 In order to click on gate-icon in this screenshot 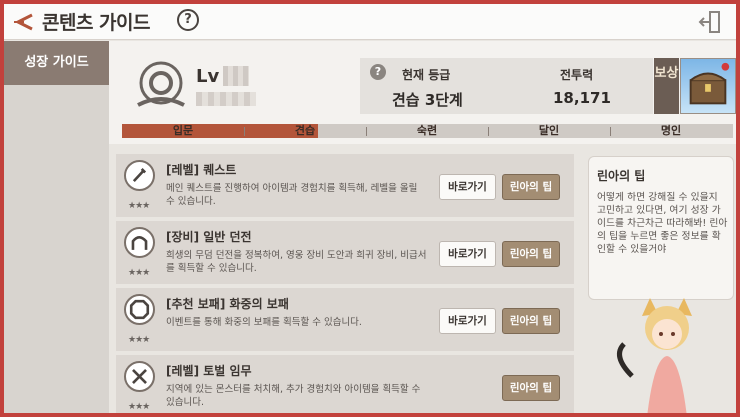, I will do `click(139, 242)`.